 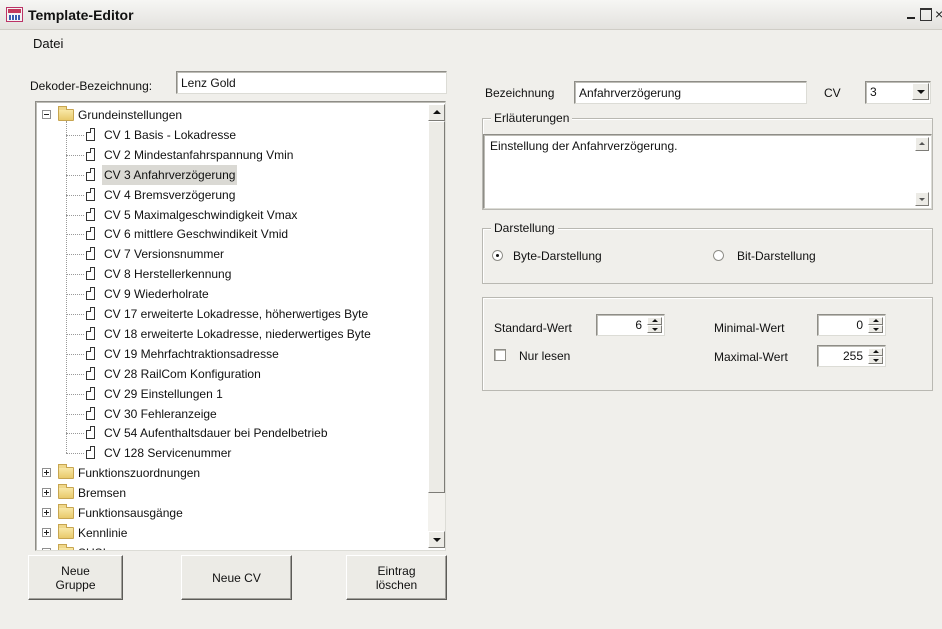 I want to click on standard-value-spinner: 6, so click(x=630, y=325).